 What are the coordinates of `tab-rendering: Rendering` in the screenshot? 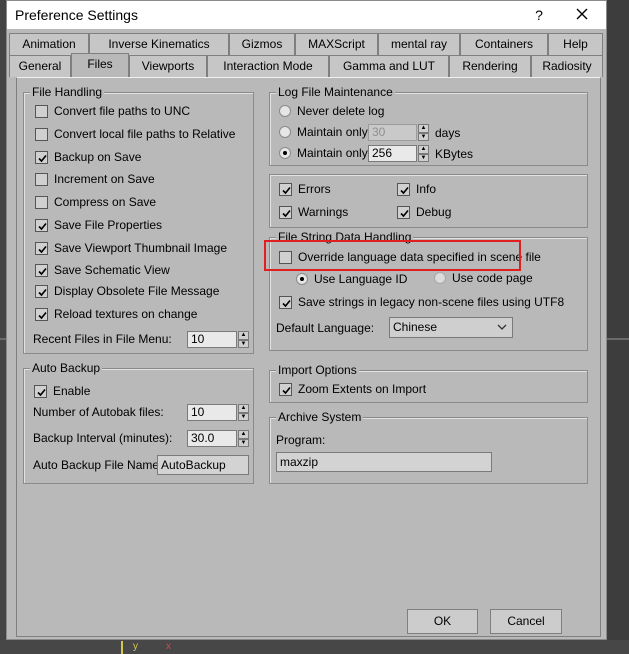 It's located at (490, 66).